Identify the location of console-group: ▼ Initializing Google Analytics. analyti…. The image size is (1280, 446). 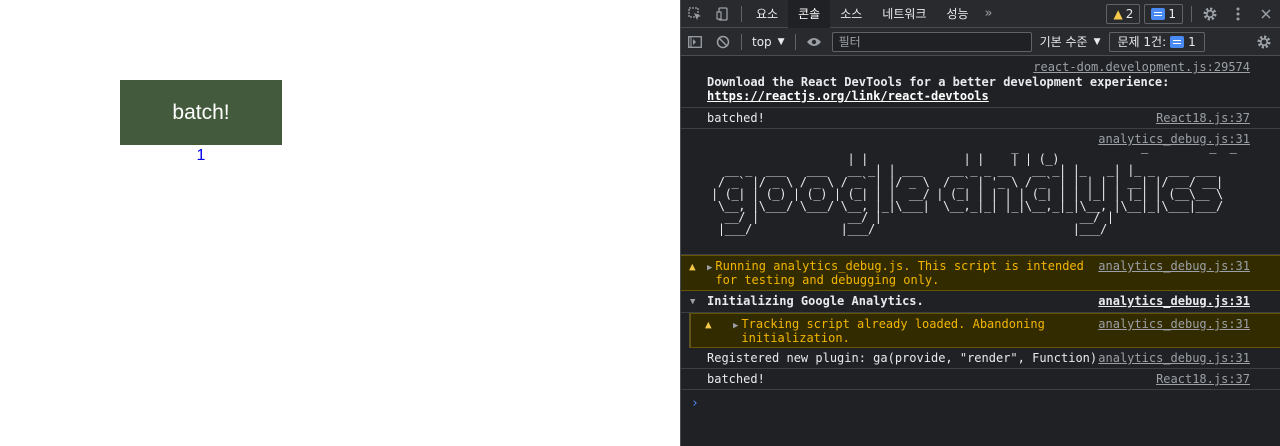
(980, 302).